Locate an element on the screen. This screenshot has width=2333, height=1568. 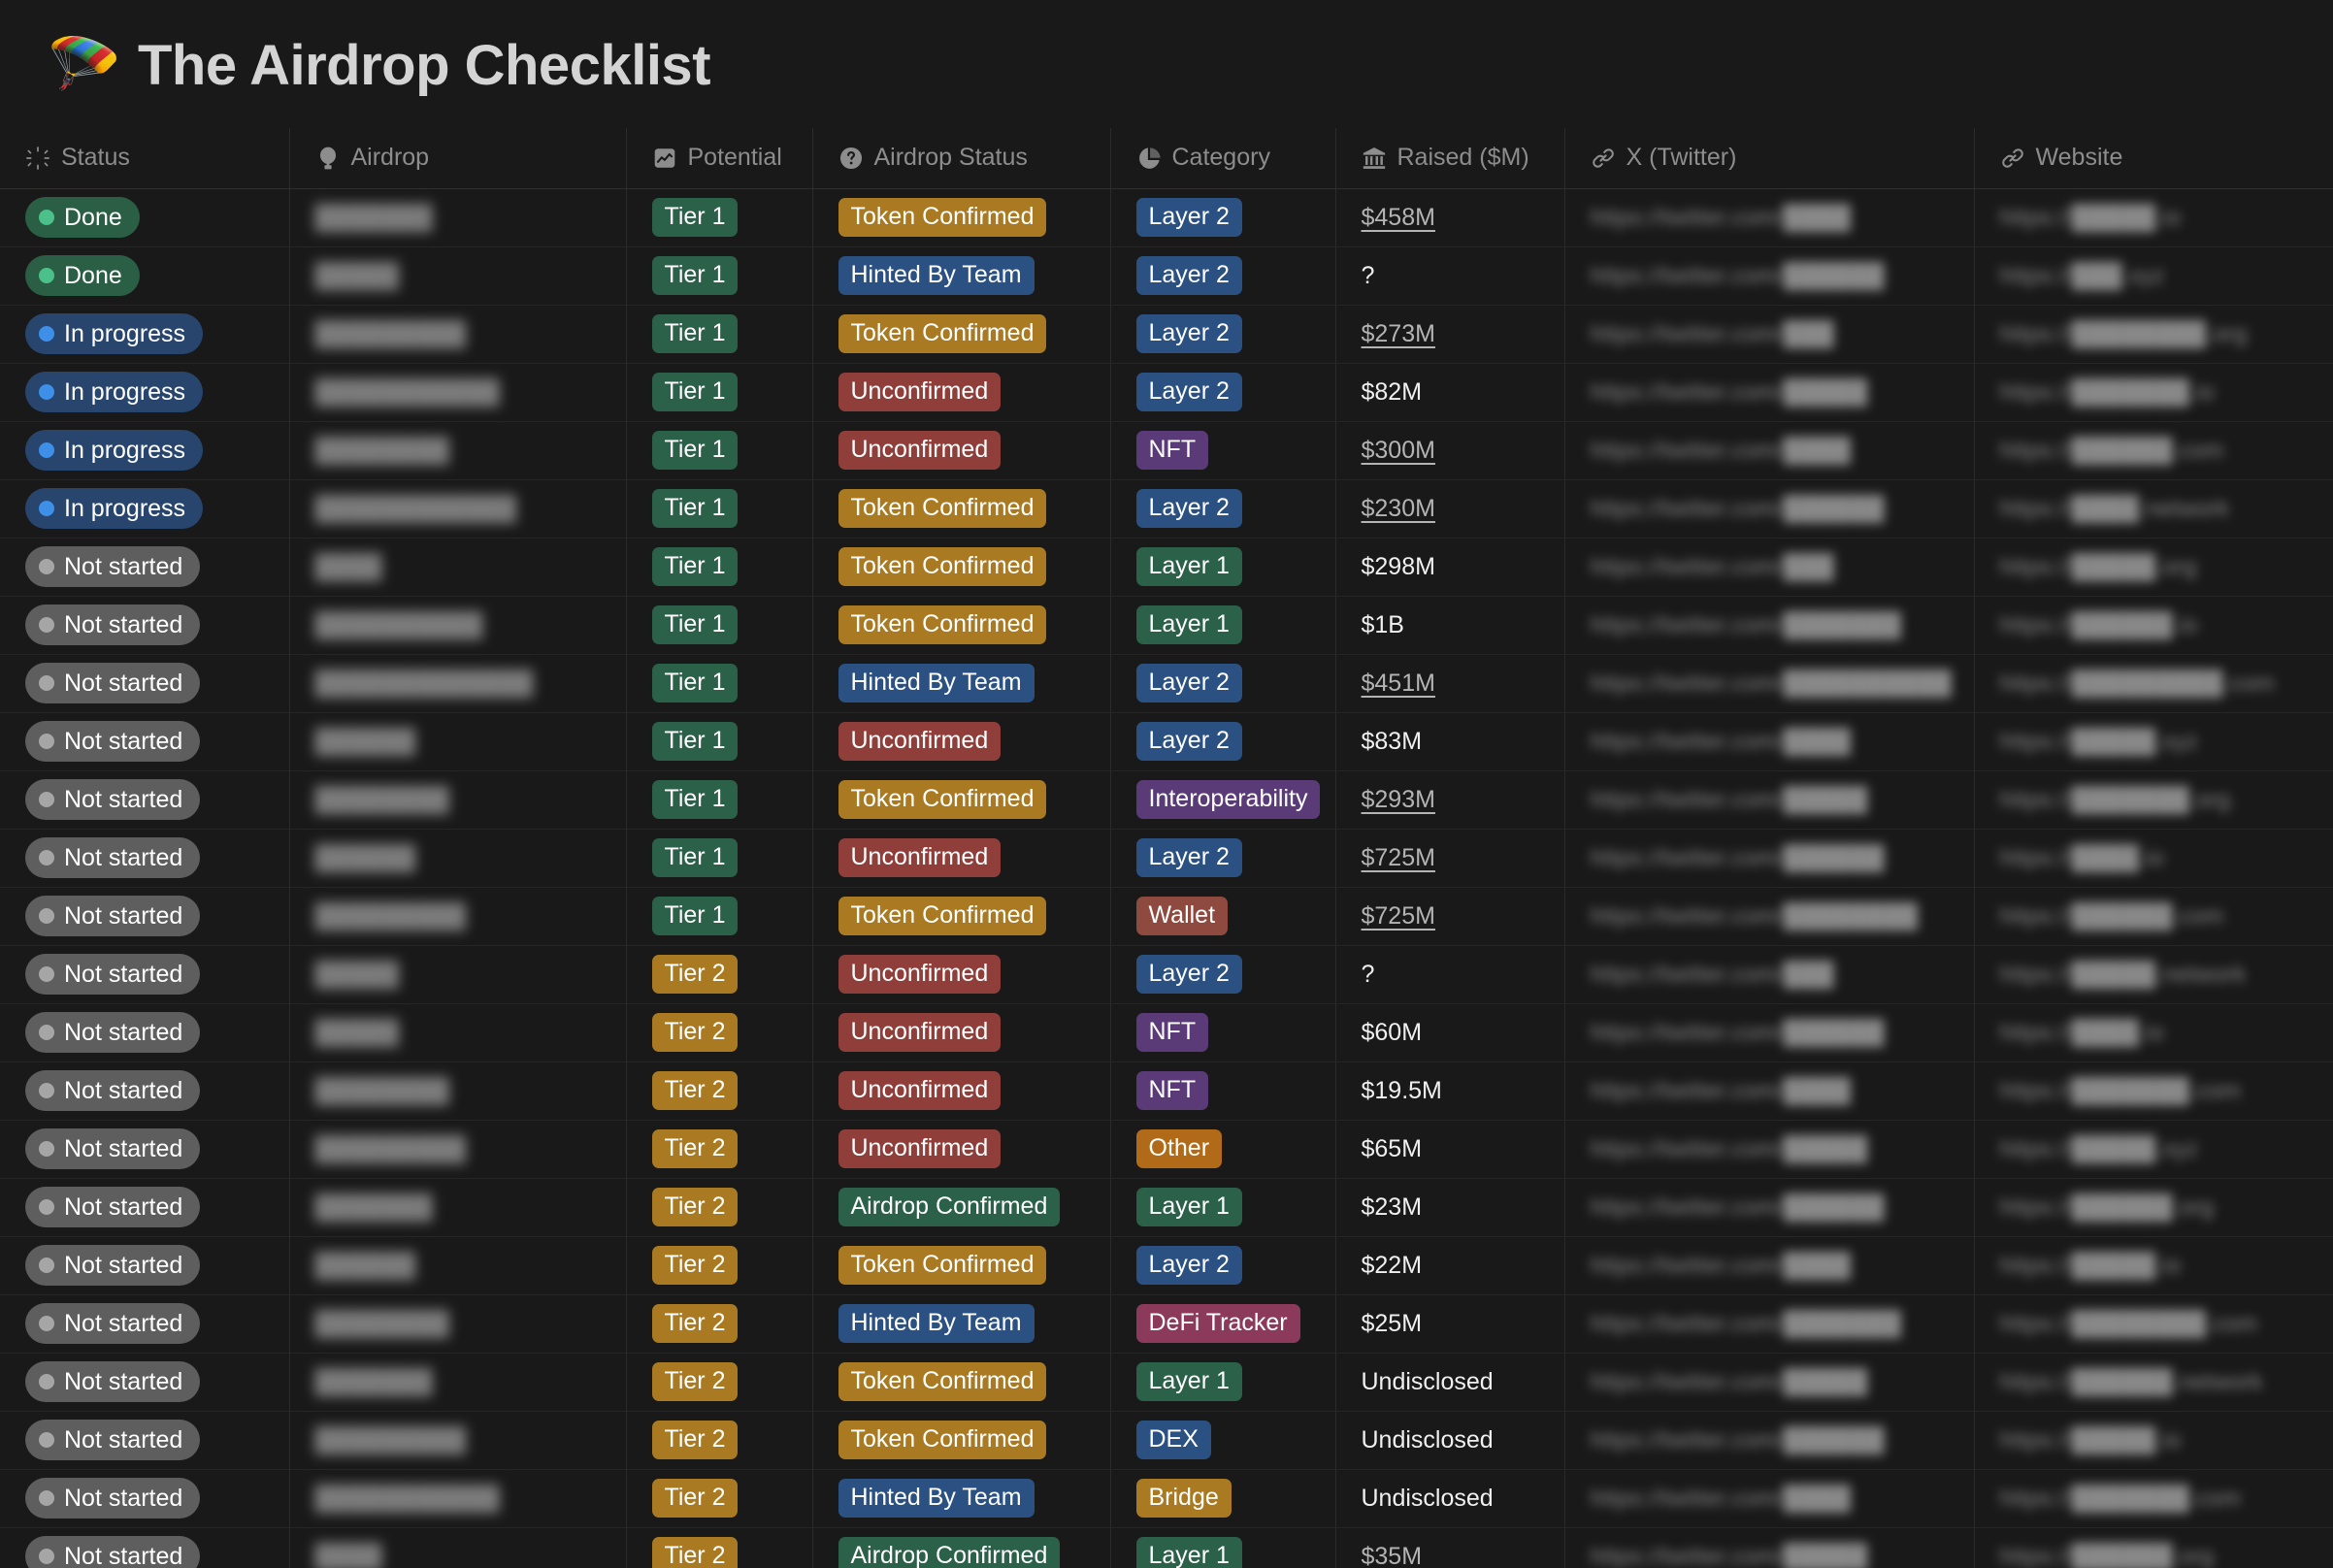
website-link-redacted: https://███████.com is located at coordinates (2121, 1091).